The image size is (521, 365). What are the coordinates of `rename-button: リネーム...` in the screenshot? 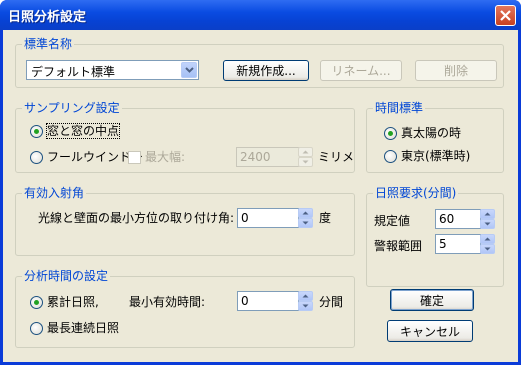 It's located at (361, 70).